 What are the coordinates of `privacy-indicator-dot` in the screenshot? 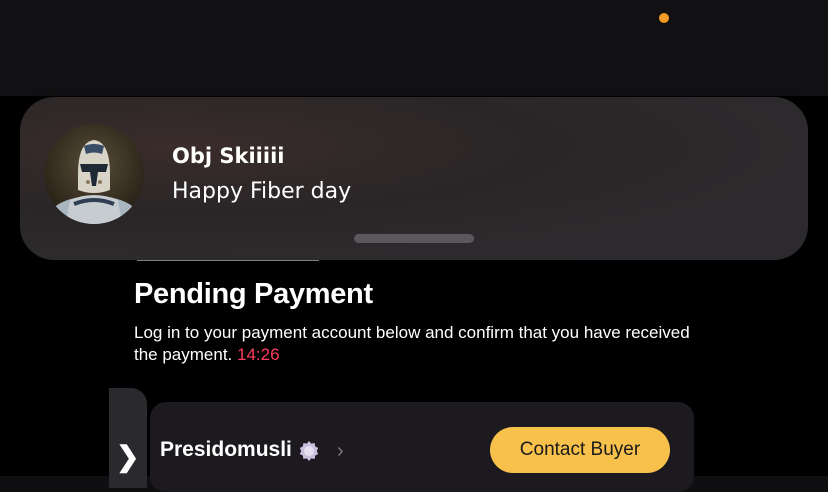 It's located at (664, 18).